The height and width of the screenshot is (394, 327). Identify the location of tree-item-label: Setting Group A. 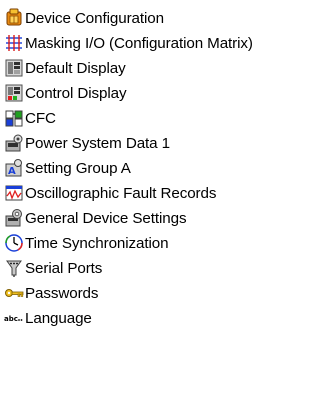
(78, 168).